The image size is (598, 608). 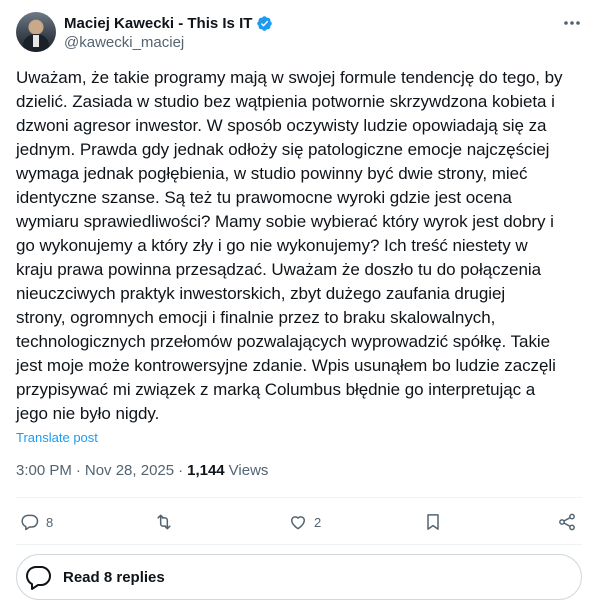 What do you see at coordinates (129, 470) in the screenshot?
I see `tweet-date: Nov 28, 2025` at bounding box center [129, 470].